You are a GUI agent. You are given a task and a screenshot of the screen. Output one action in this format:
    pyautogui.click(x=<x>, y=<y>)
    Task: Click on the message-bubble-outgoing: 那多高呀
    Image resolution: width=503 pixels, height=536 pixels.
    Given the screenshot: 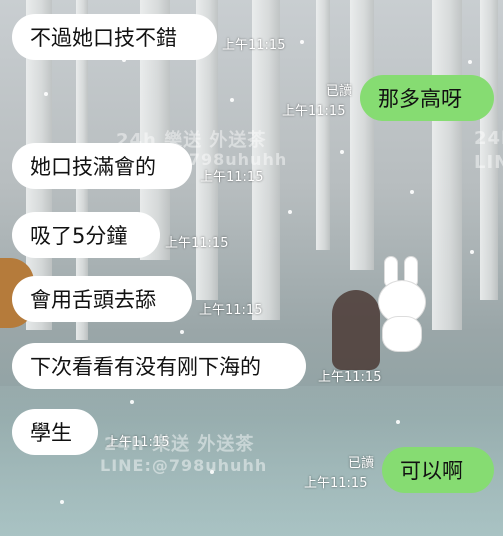 What is the action you would take?
    pyautogui.click(x=427, y=98)
    